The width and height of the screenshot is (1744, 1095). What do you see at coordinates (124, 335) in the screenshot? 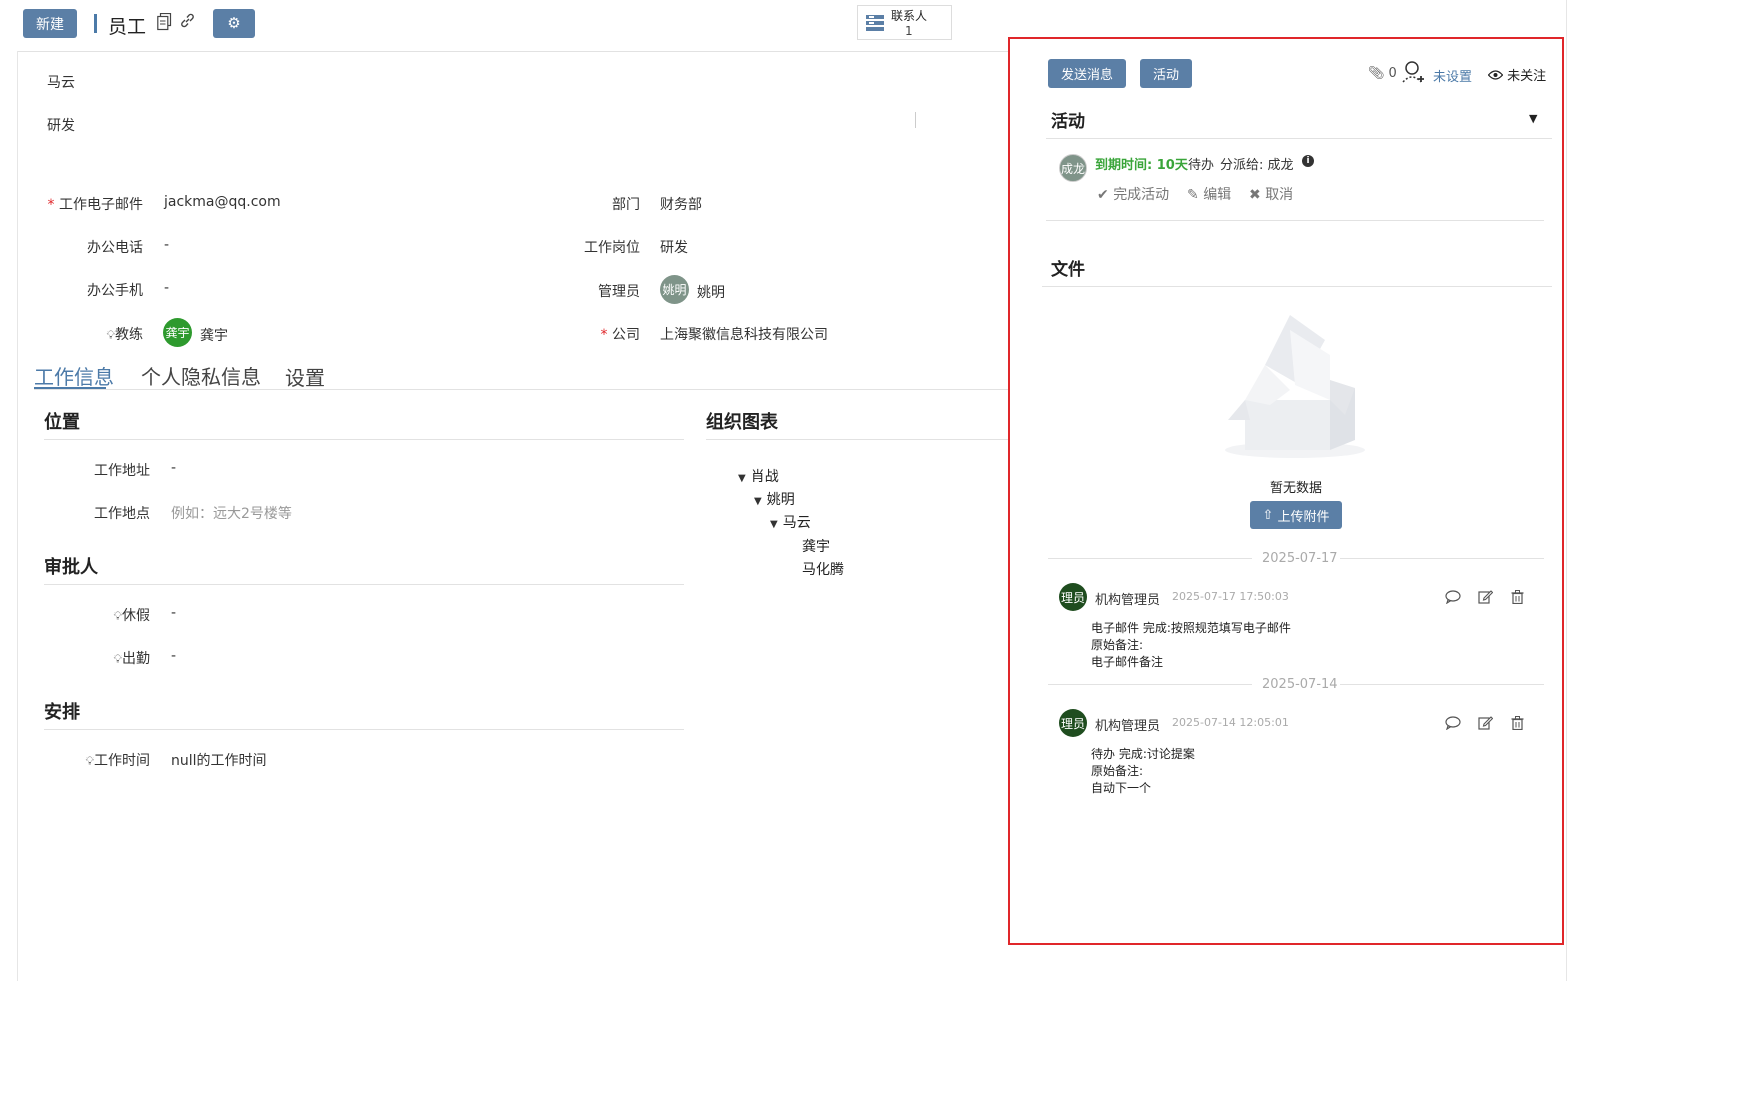
I see `coach-label: 💡︎教练` at bounding box center [124, 335].